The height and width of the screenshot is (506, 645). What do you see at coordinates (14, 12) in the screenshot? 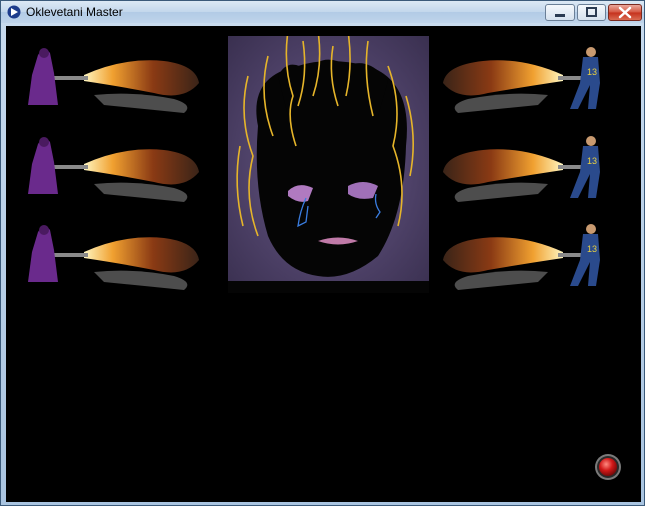
I see `app-icon` at bounding box center [14, 12].